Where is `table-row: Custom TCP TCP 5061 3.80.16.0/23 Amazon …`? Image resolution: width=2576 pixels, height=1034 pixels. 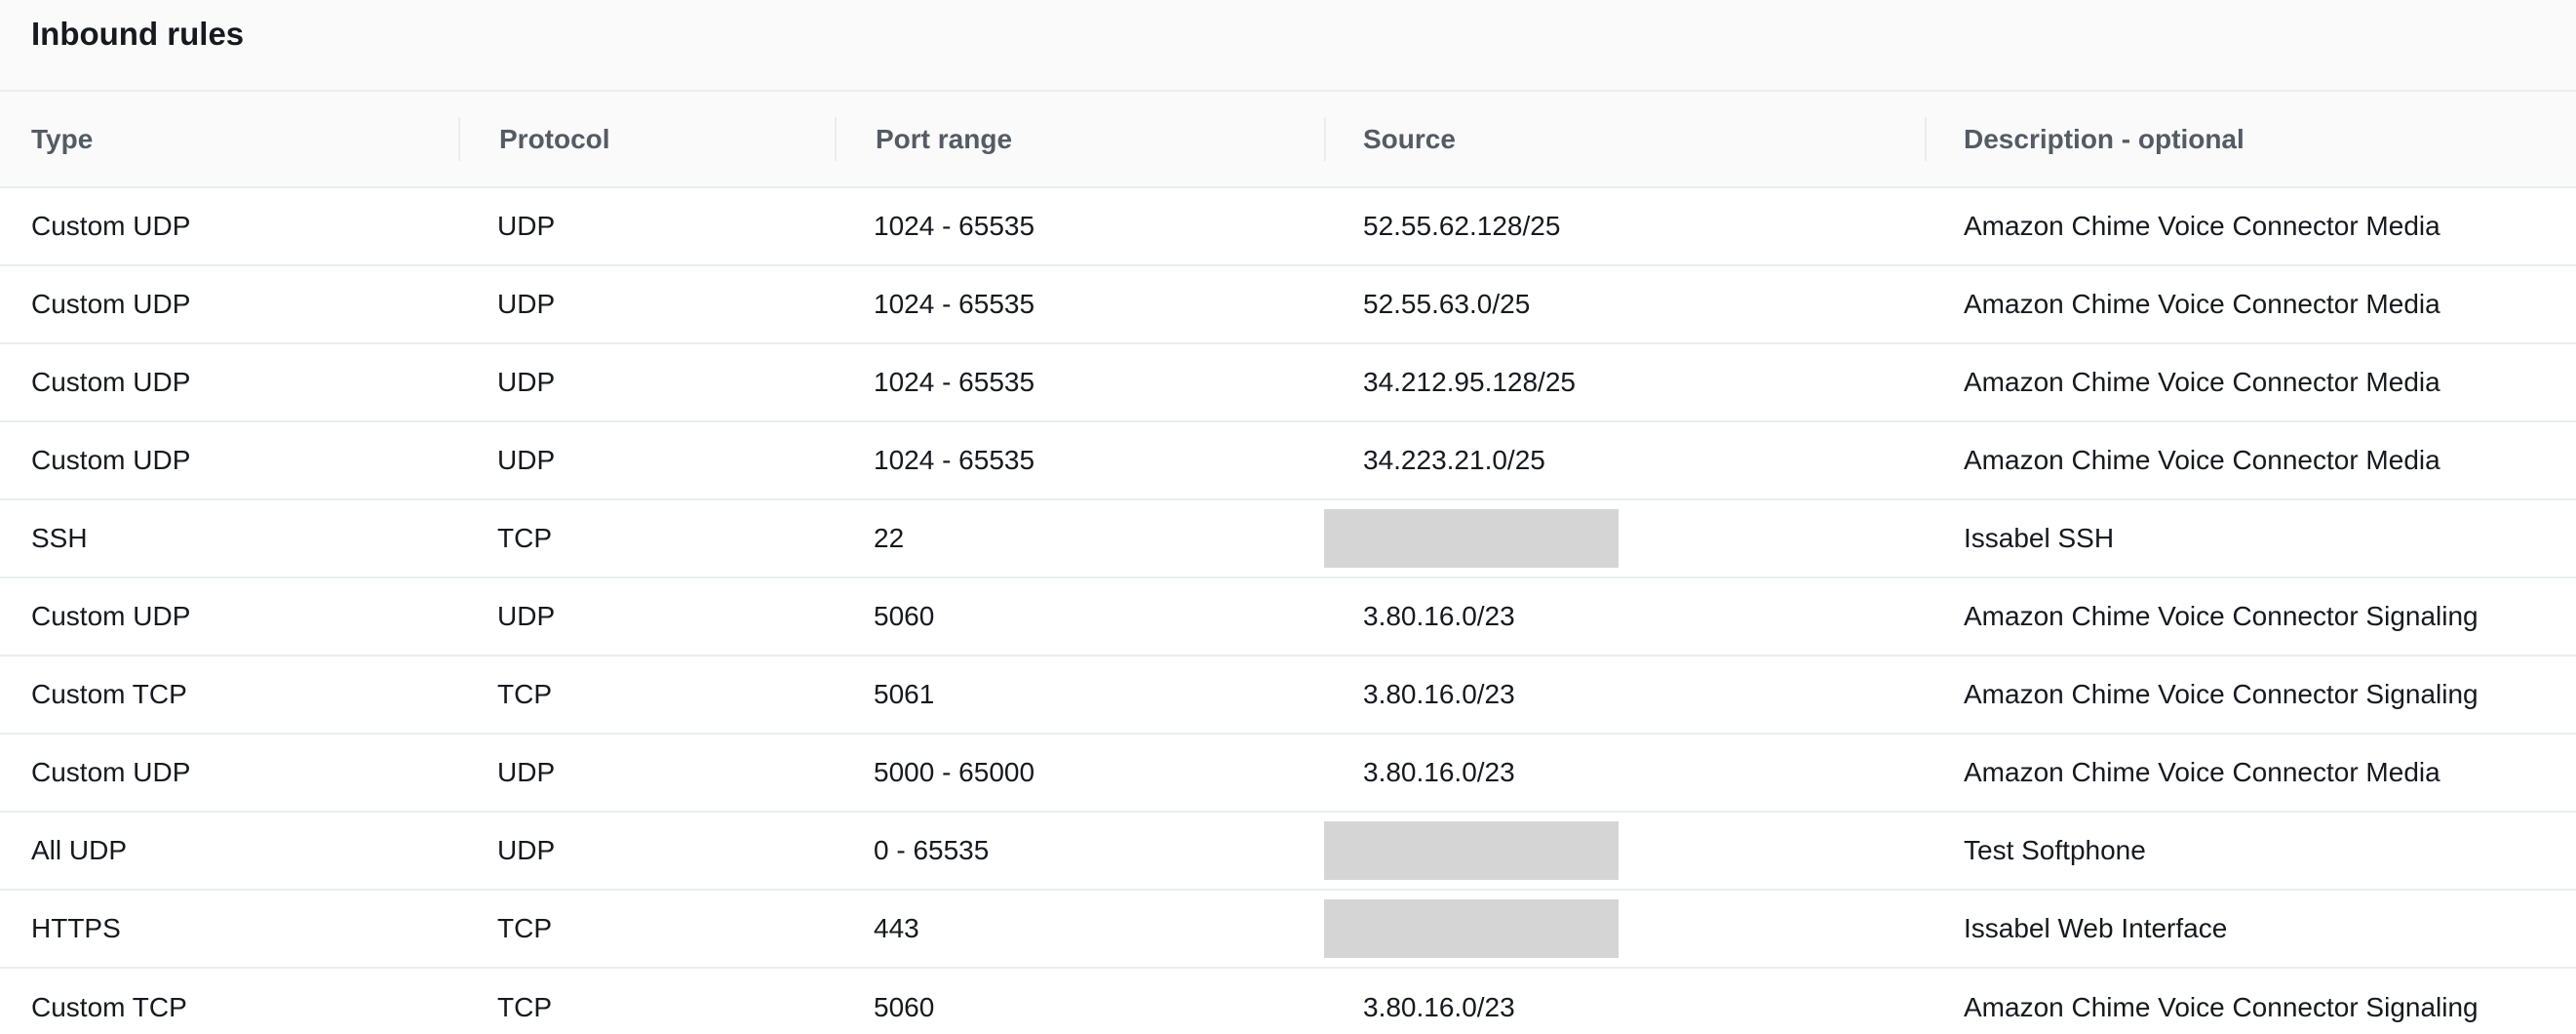
table-row: Custom TCP TCP 5061 3.80.16.0/23 Amazon … is located at coordinates (1288, 695).